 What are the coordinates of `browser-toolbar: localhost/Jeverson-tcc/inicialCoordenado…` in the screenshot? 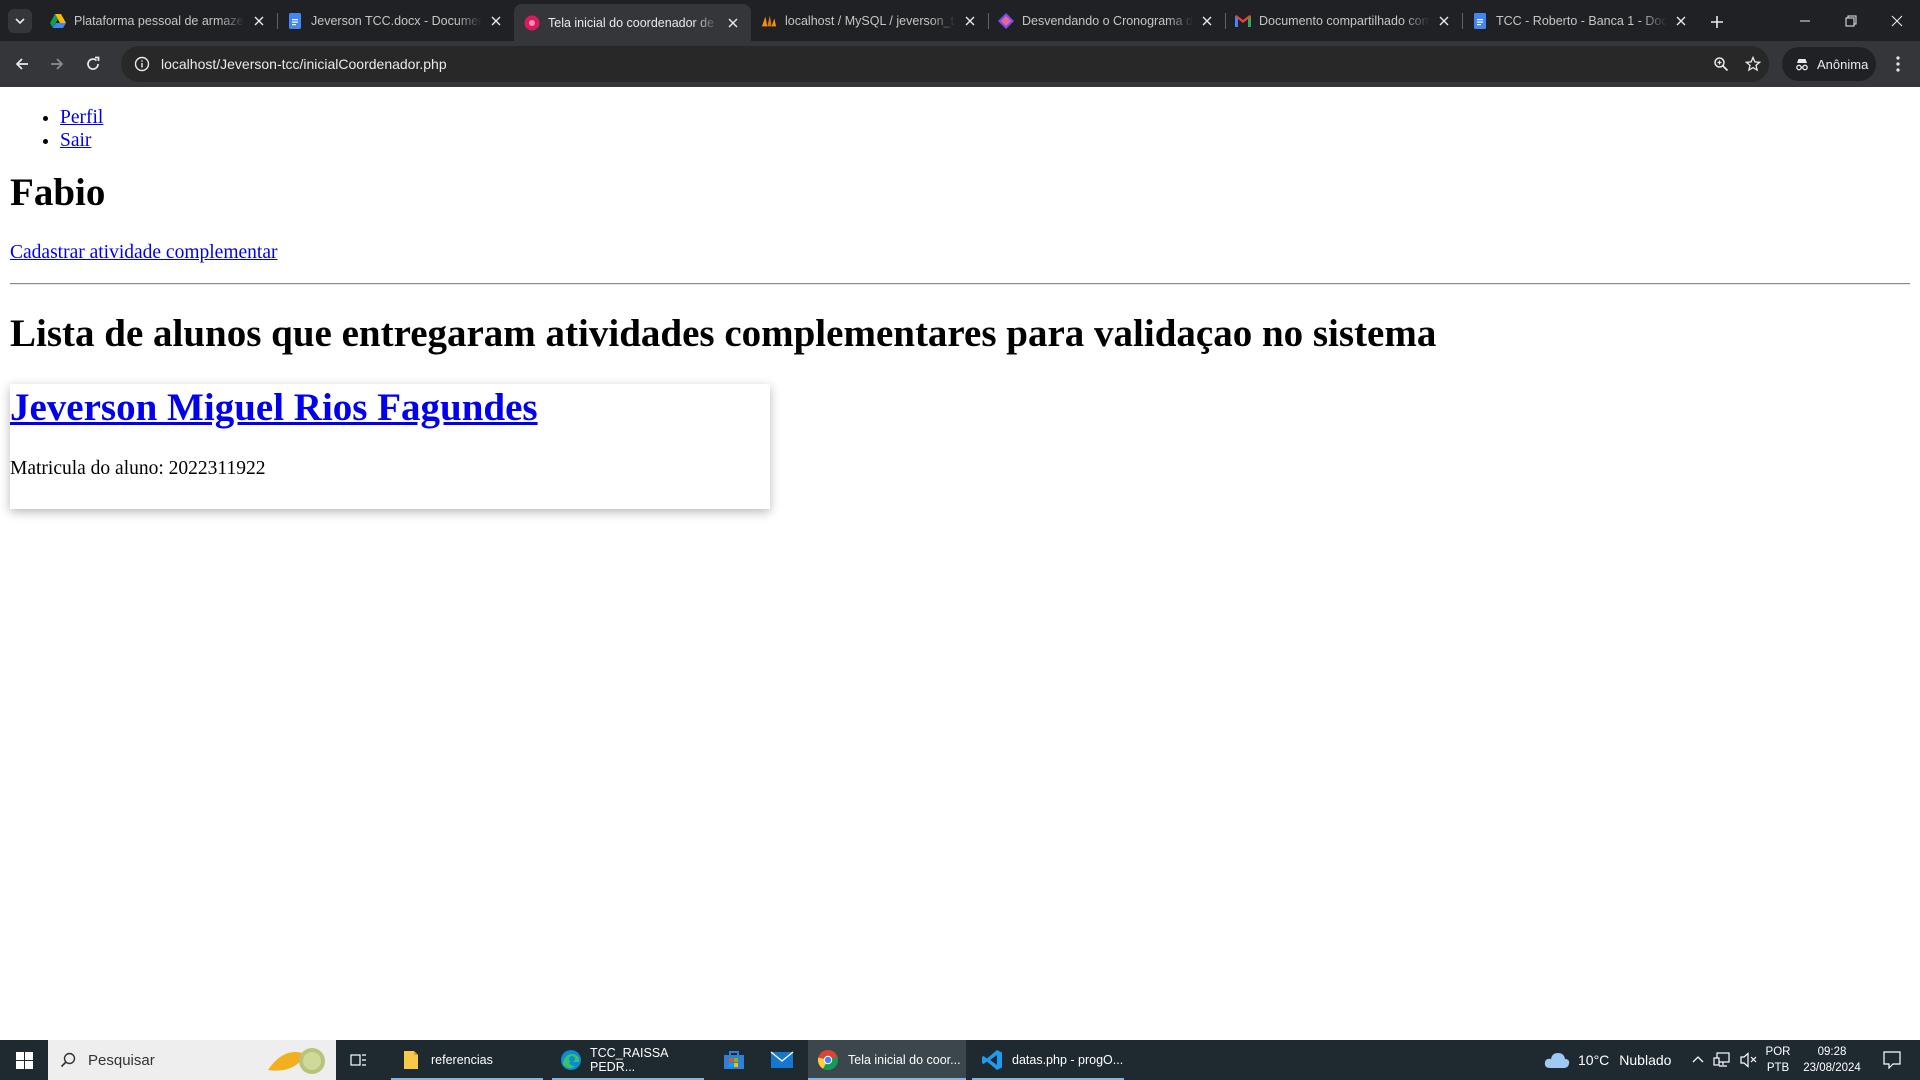 It's located at (960, 64).